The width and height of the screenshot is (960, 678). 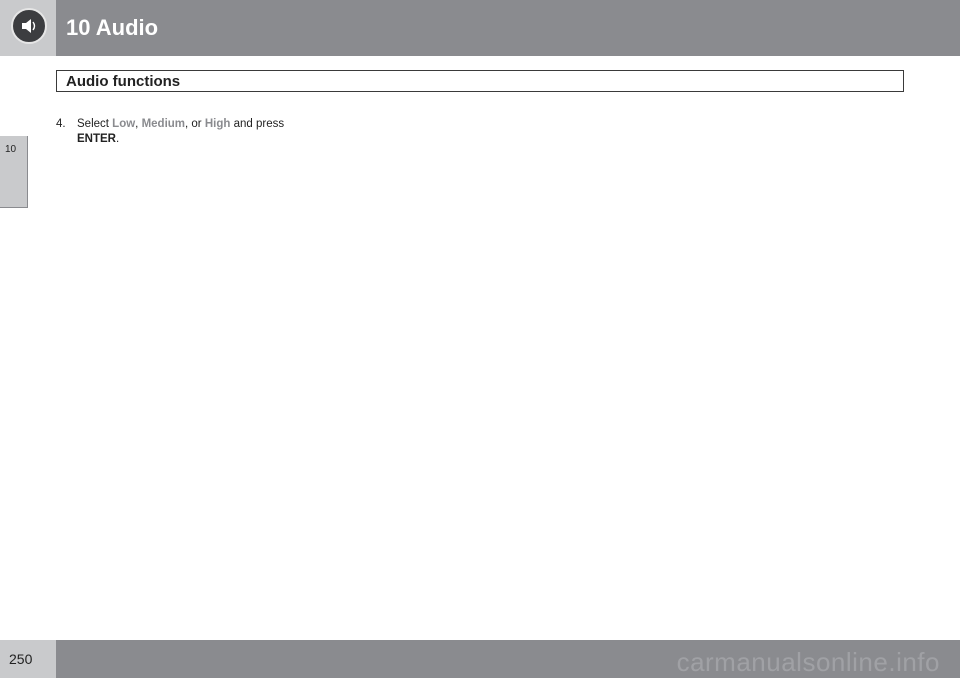 What do you see at coordinates (95, 124) in the screenshot?
I see `step-text-select: Select` at bounding box center [95, 124].